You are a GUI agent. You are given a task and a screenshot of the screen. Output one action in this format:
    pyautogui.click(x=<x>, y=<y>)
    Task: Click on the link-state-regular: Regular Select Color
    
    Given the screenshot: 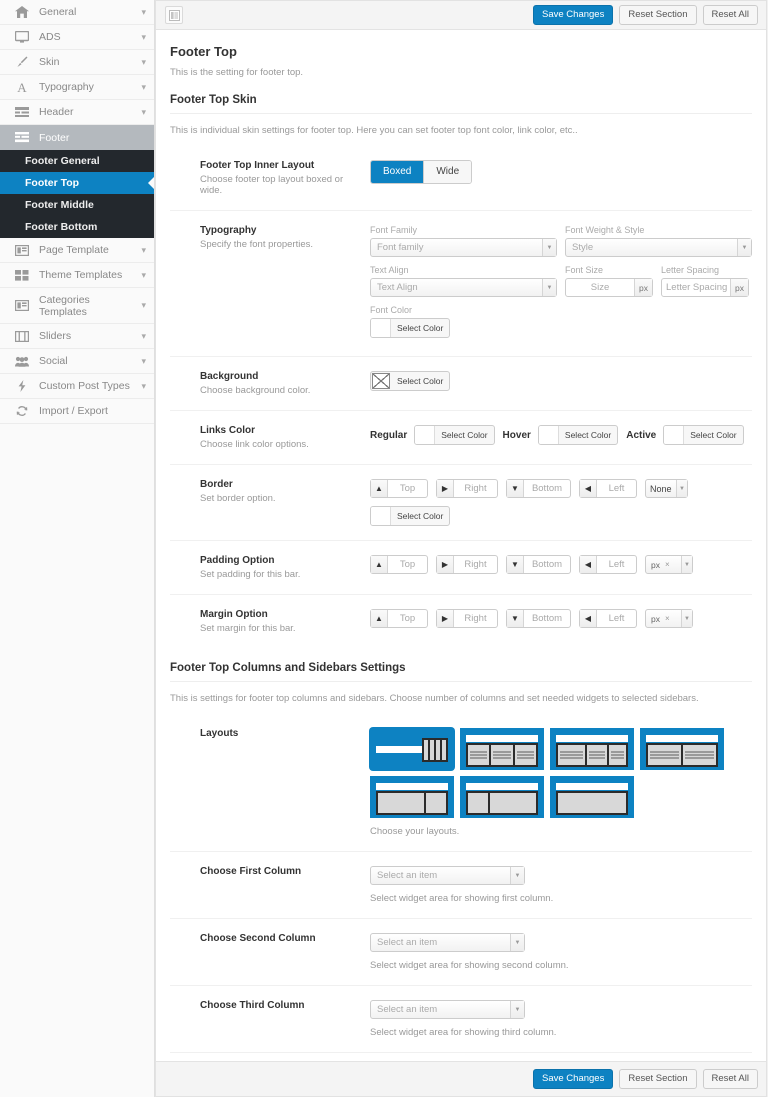 What is the action you would take?
    pyautogui.click(x=432, y=435)
    